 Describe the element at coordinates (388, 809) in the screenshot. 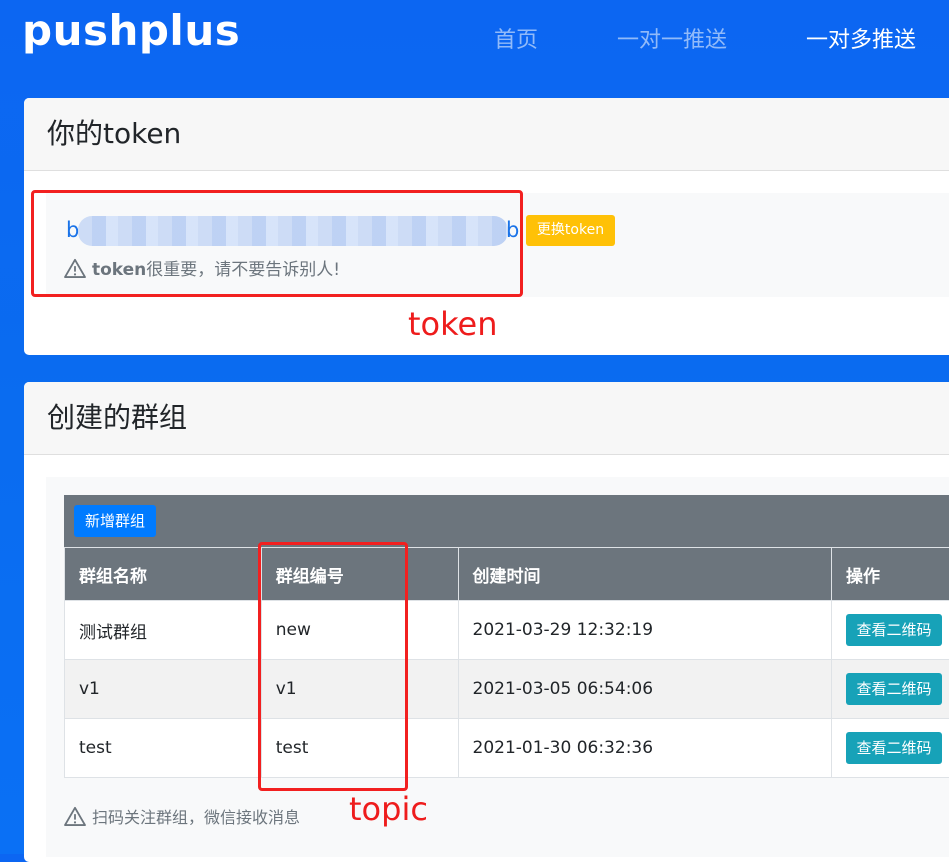

I see `topic-annotation-label: topic` at that location.